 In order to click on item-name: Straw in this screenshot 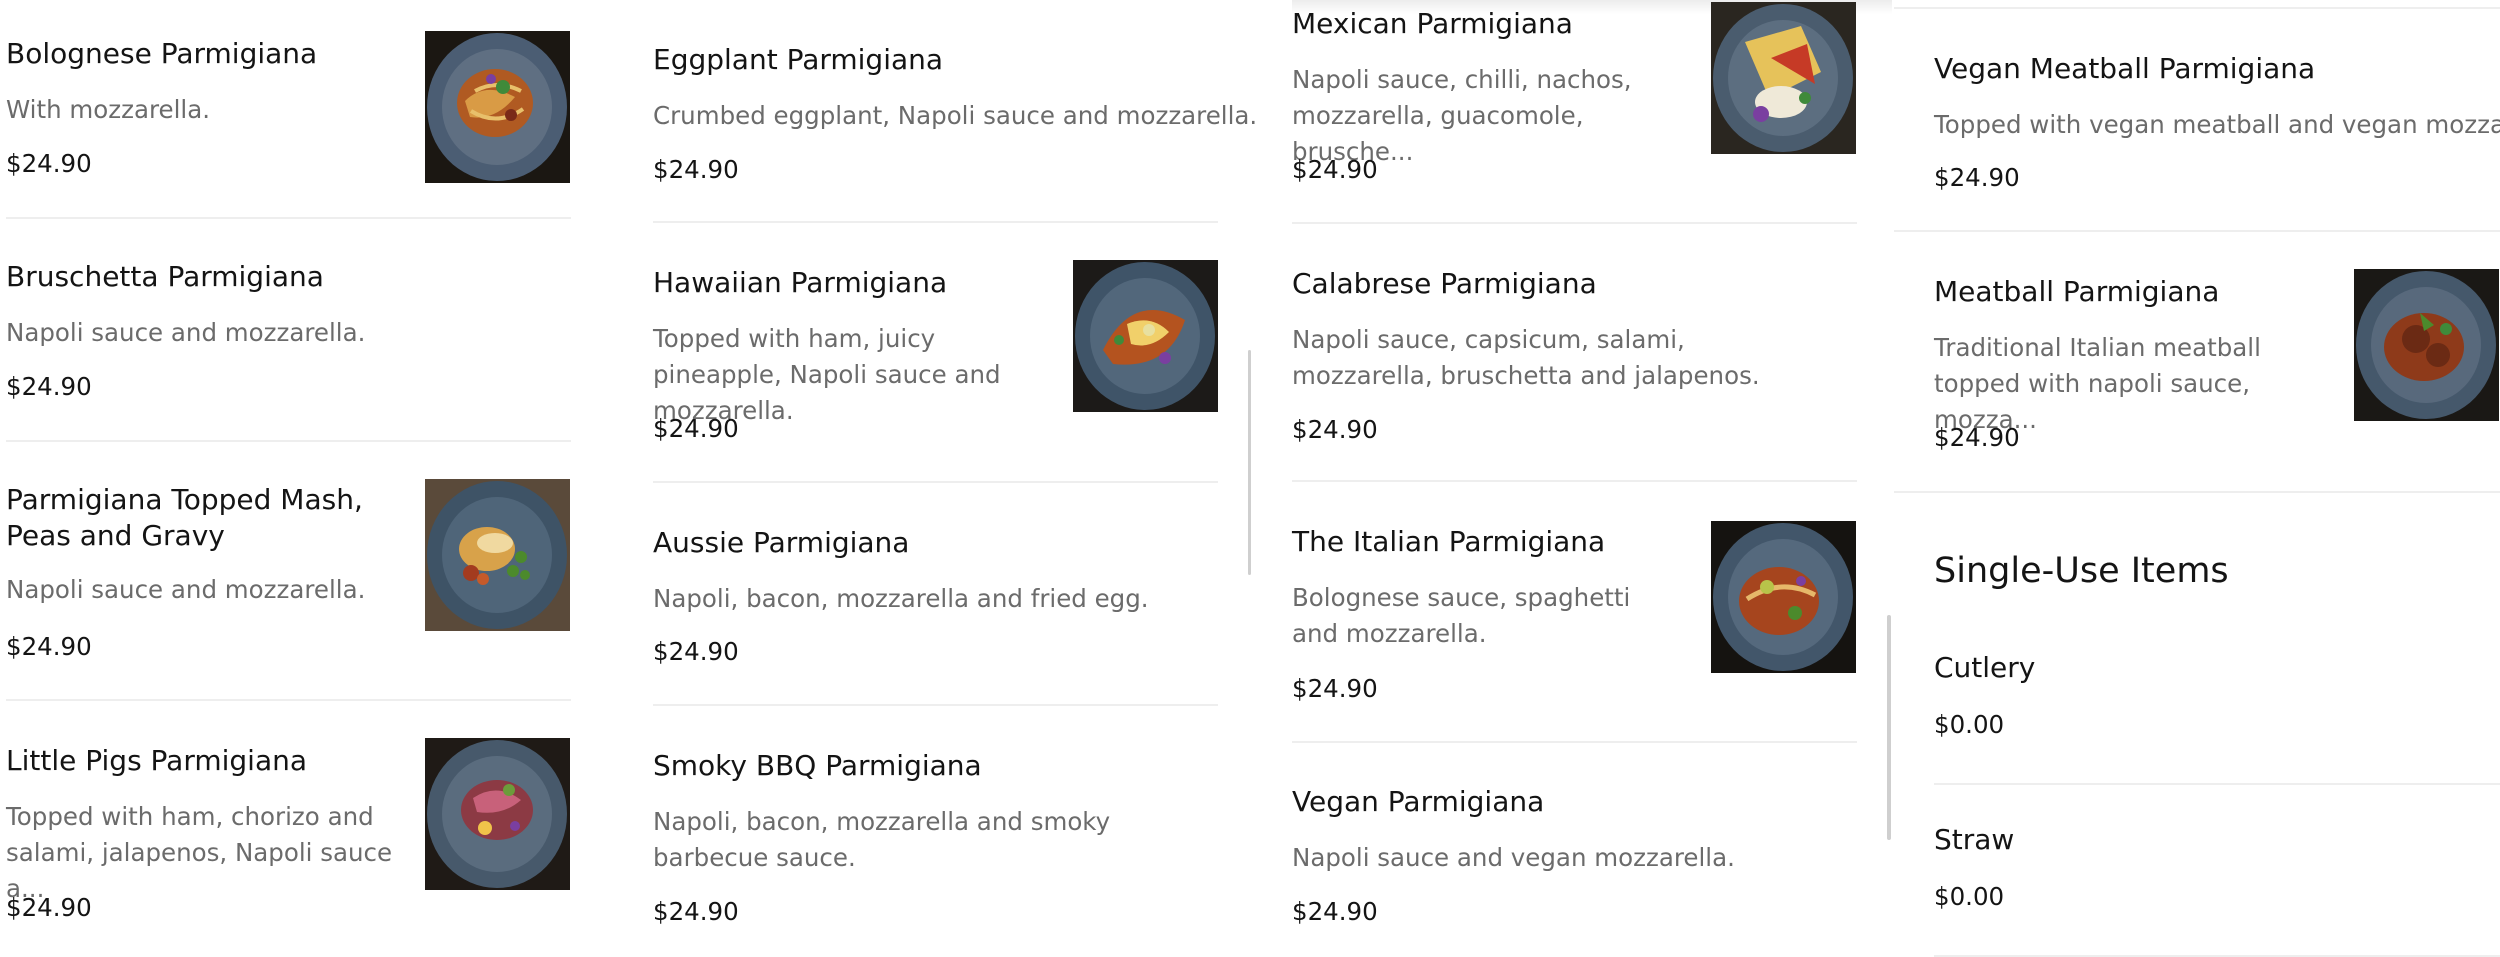, I will do `click(1974, 839)`.